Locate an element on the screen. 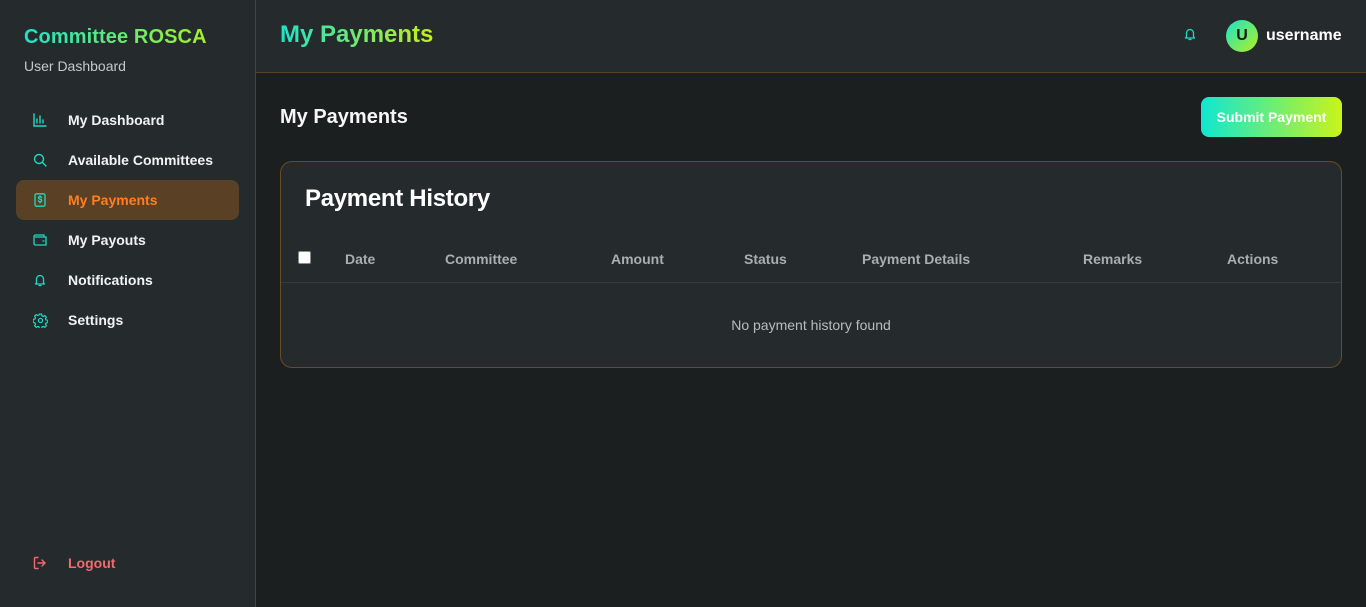 This screenshot has width=1366, height=607. bar-chart-icon is located at coordinates (40, 120).